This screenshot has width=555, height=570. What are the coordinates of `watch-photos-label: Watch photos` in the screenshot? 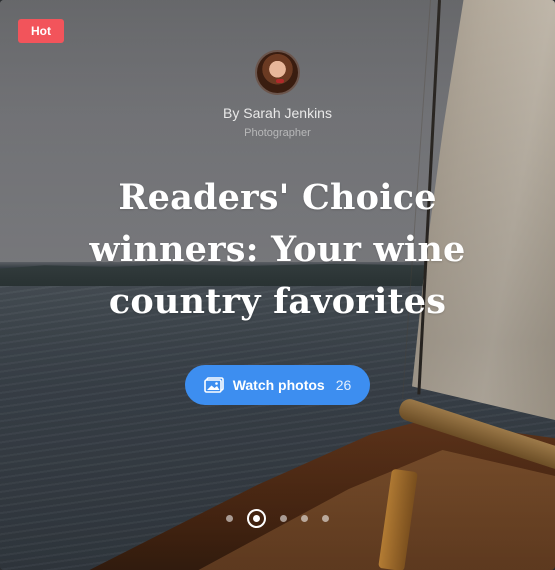 It's located at (278, 385).